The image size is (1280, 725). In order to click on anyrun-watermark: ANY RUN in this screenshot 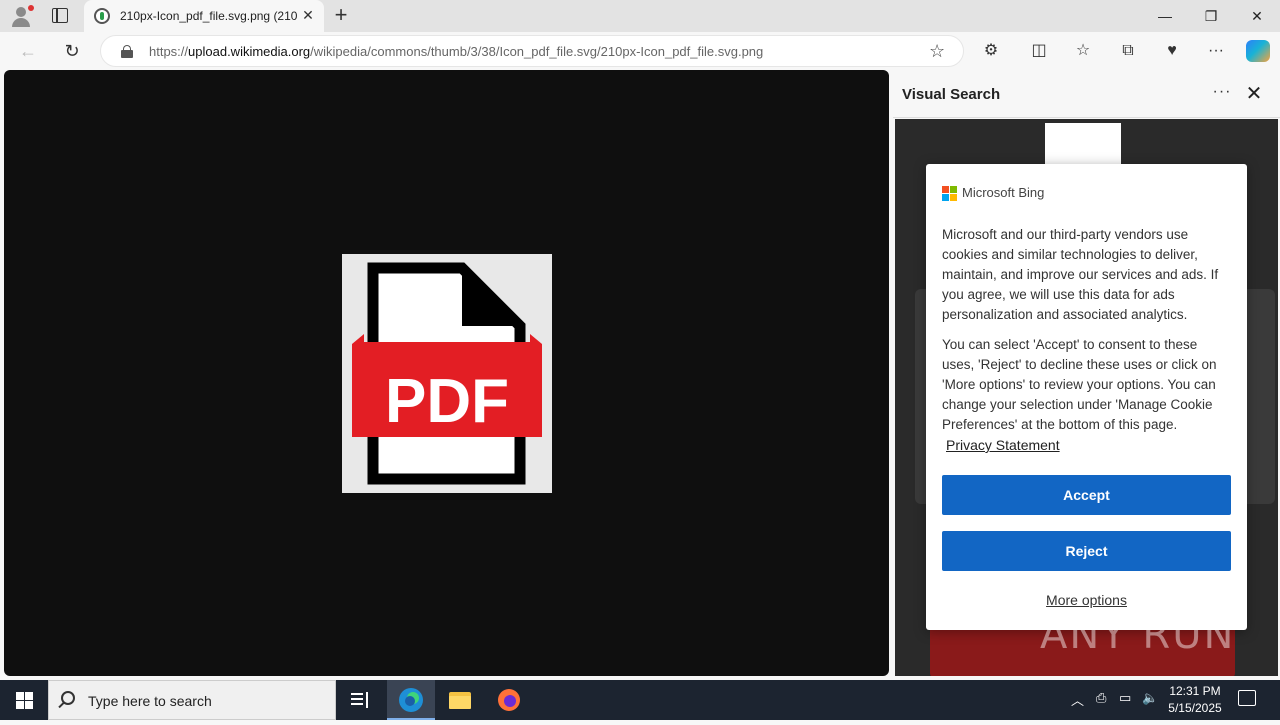, I will do `click(1138, 635)`.